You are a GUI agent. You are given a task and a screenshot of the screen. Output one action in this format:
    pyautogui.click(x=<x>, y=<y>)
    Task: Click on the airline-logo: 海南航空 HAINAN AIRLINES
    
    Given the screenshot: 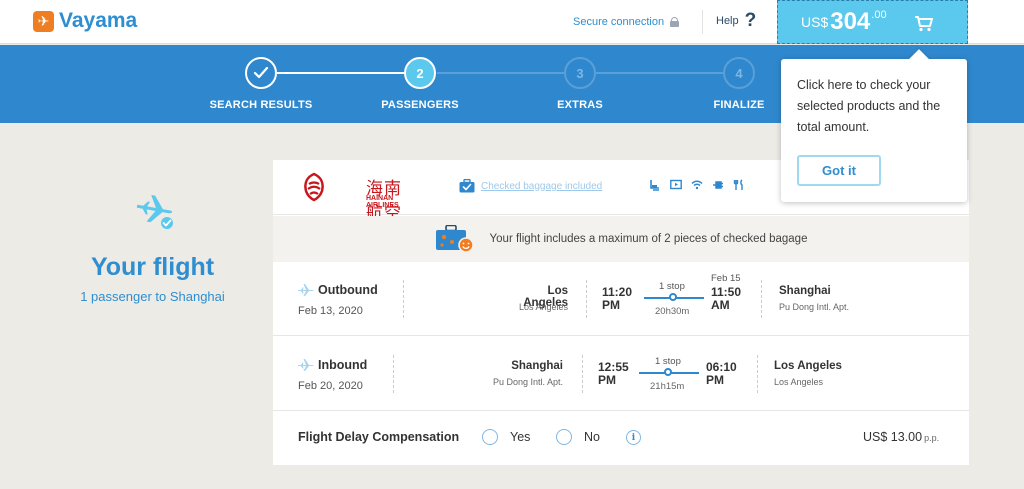 What is the action you would take?
    pyautogui.click(x=358, y=197)
    